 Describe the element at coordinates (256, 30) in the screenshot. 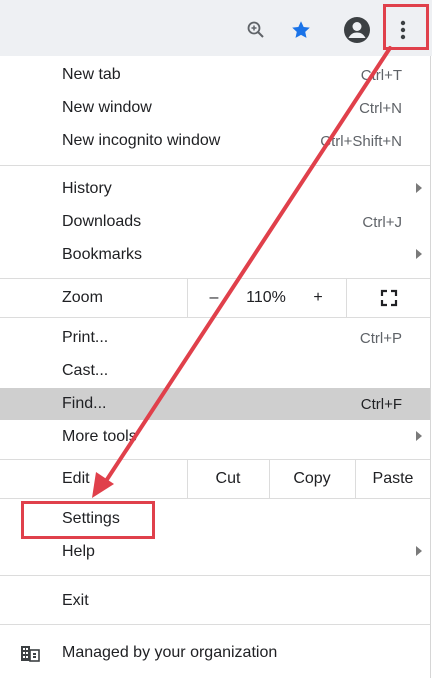

I see `zoom-icon` at that location.